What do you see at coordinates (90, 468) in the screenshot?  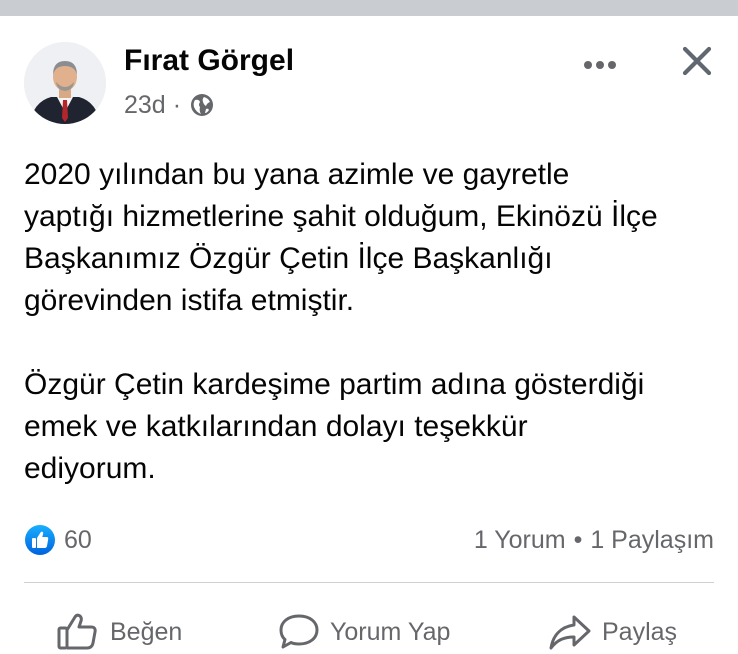 I see `post-text-line: ediyorum.` at bounding box center [90, 468].